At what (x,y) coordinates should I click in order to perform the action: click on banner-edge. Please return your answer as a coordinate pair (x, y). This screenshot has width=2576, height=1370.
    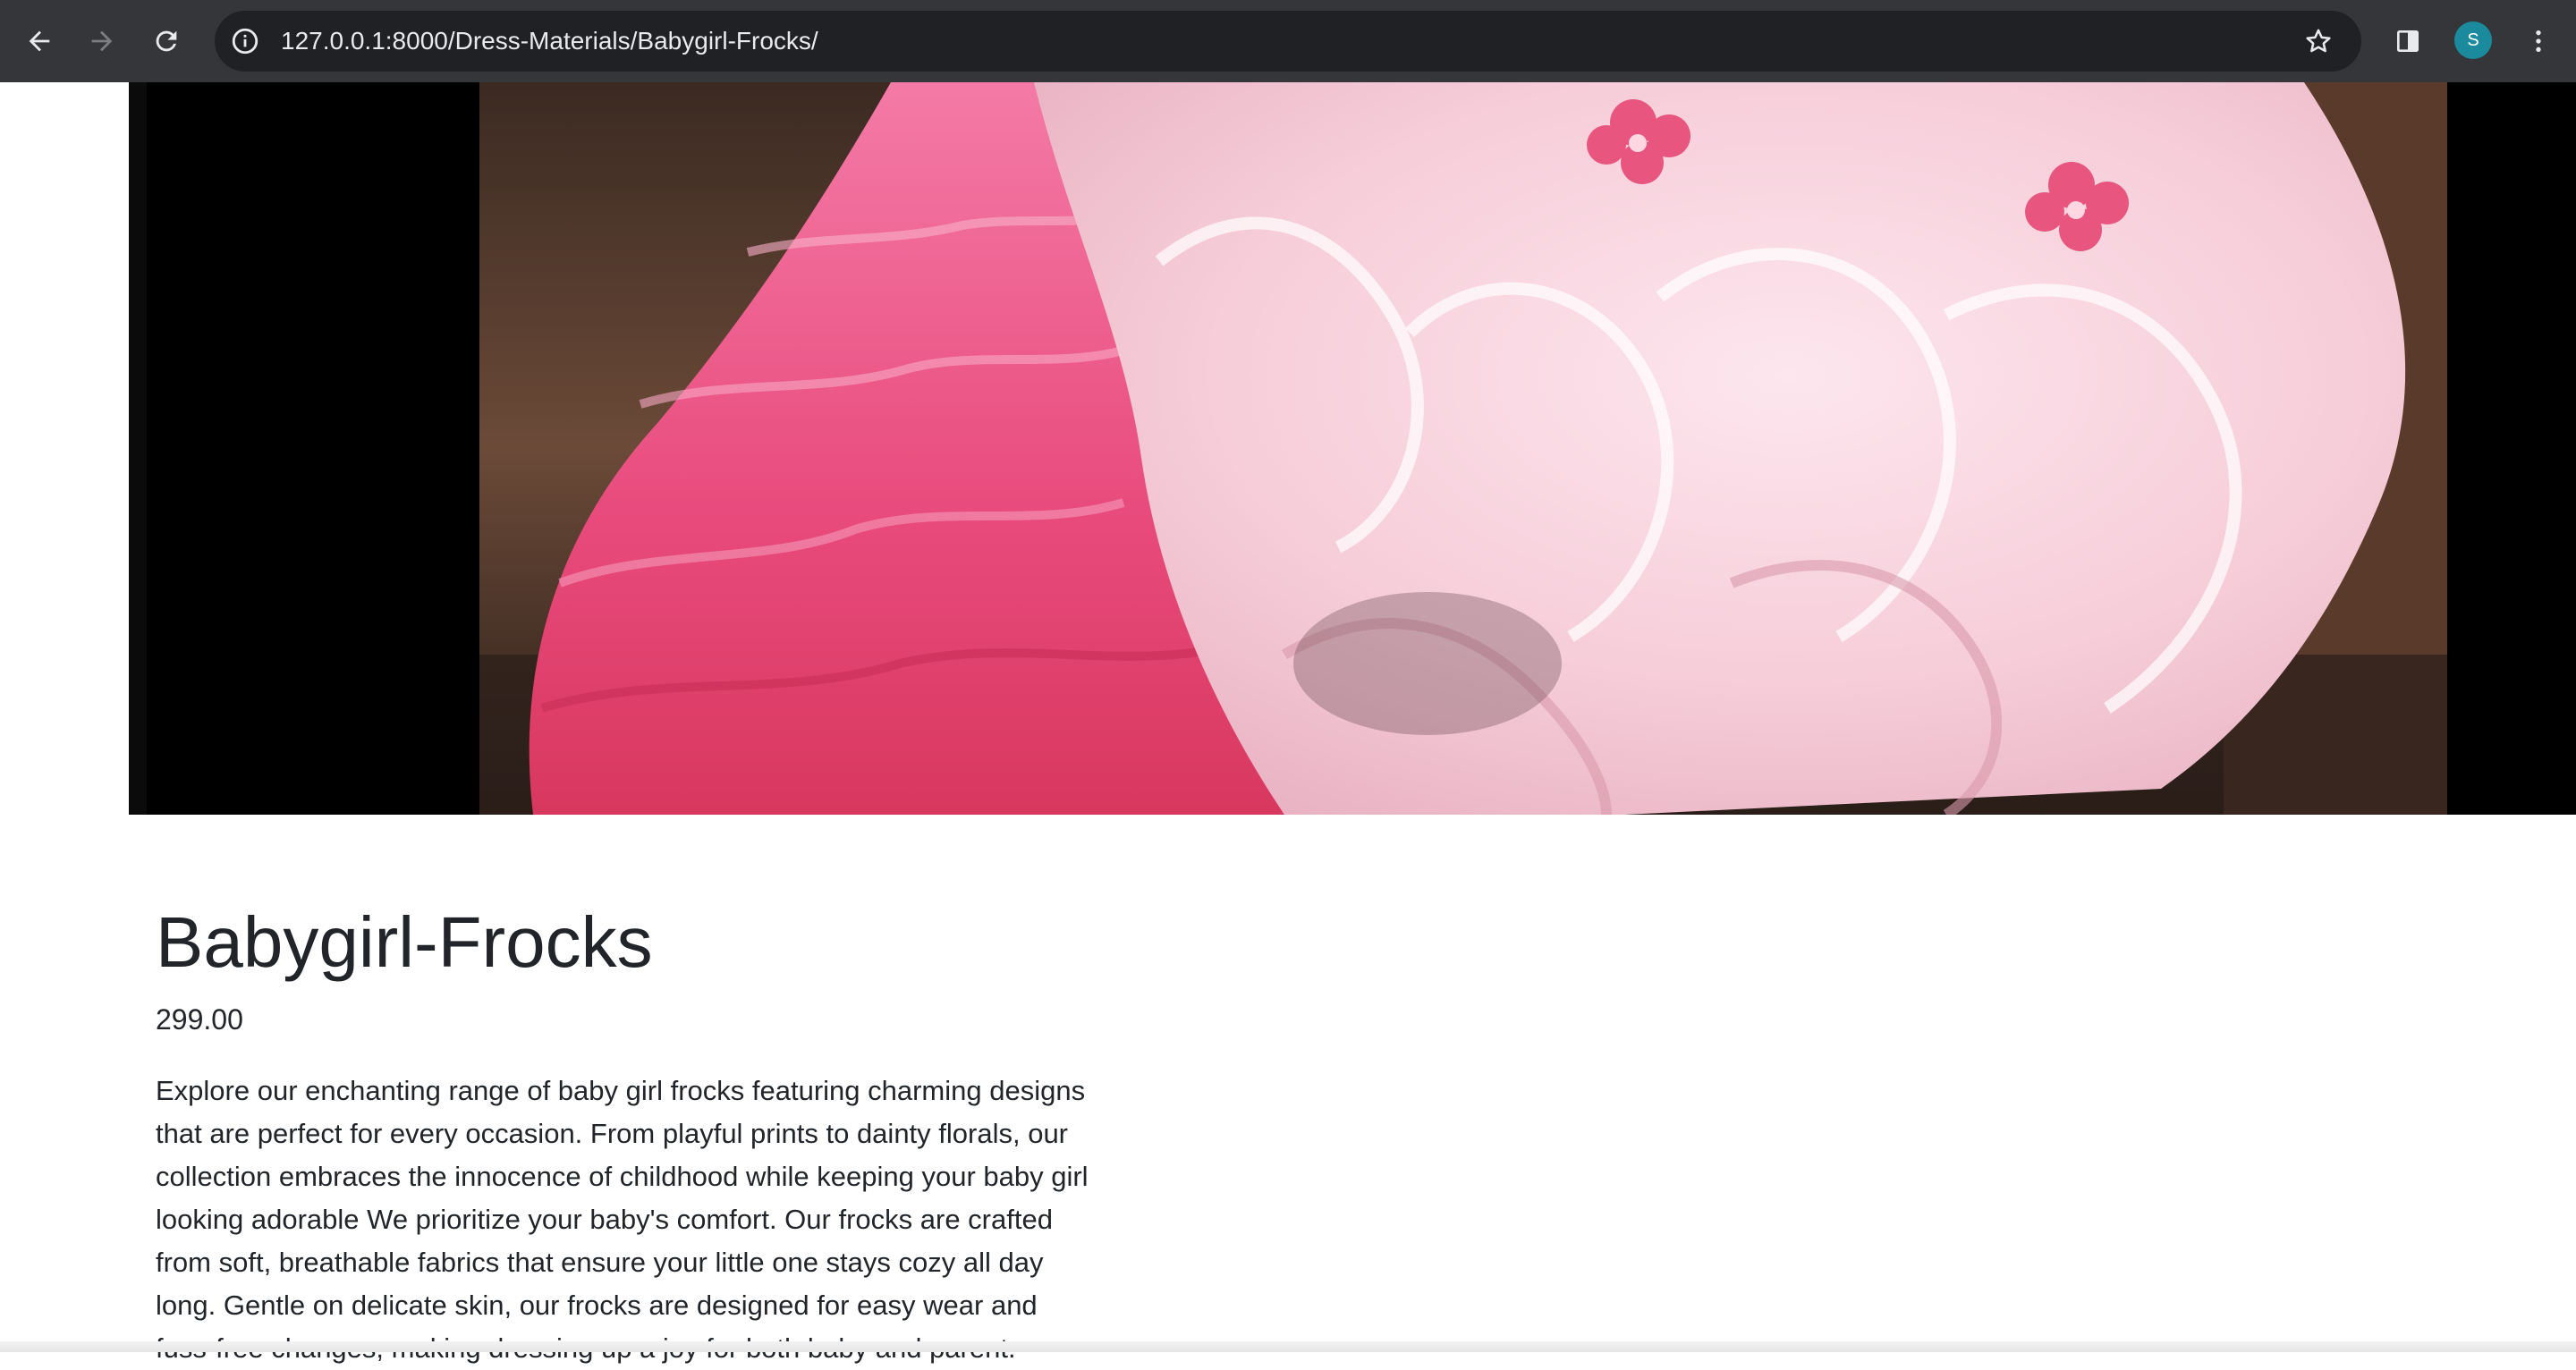
    Looking at the image, I should click on (138, 448).